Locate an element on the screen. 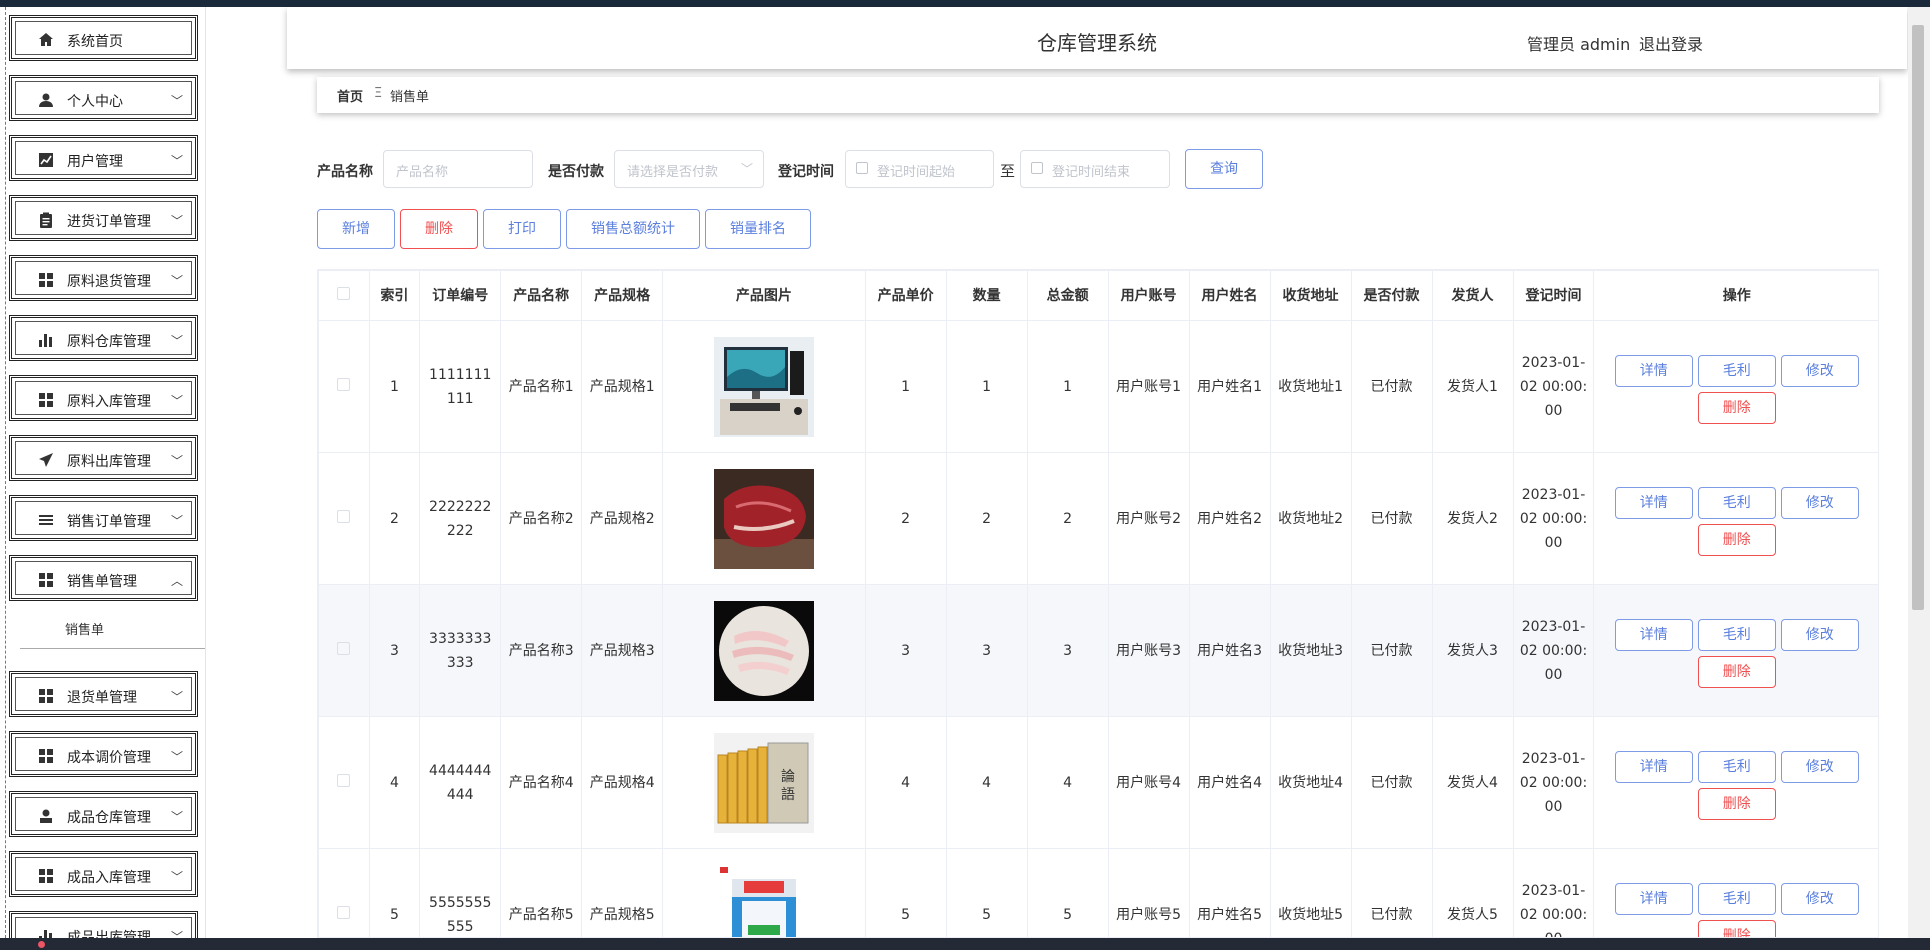  breadcrumb-home: 首页 is located at coordinates (350, 95).